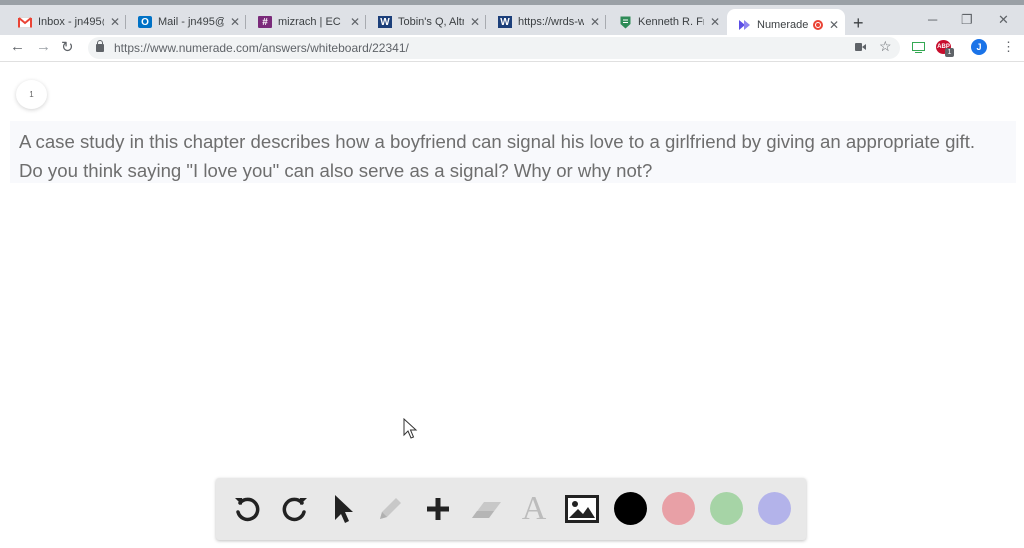  I want to click on color-black-swatch, so click(630, 508).